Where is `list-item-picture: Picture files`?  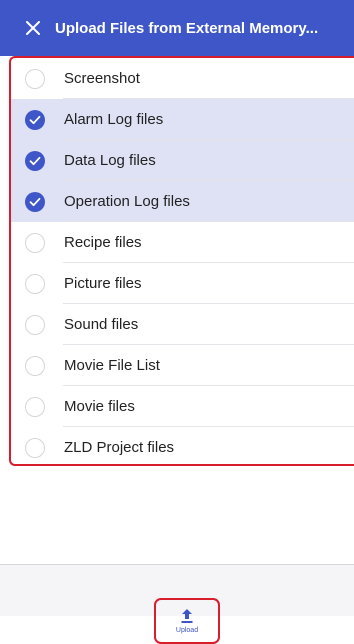 list-item-picture: Picture files is located at coordinates (182, 283).